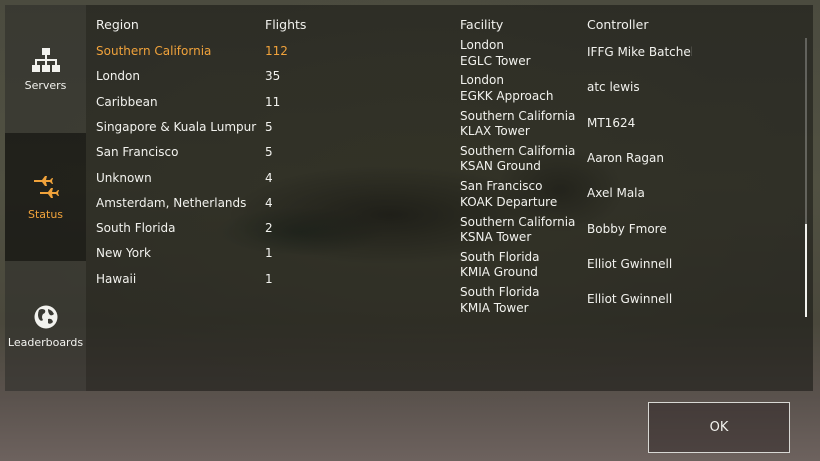  I want to click on airplanes-icon, so click(46, 191).